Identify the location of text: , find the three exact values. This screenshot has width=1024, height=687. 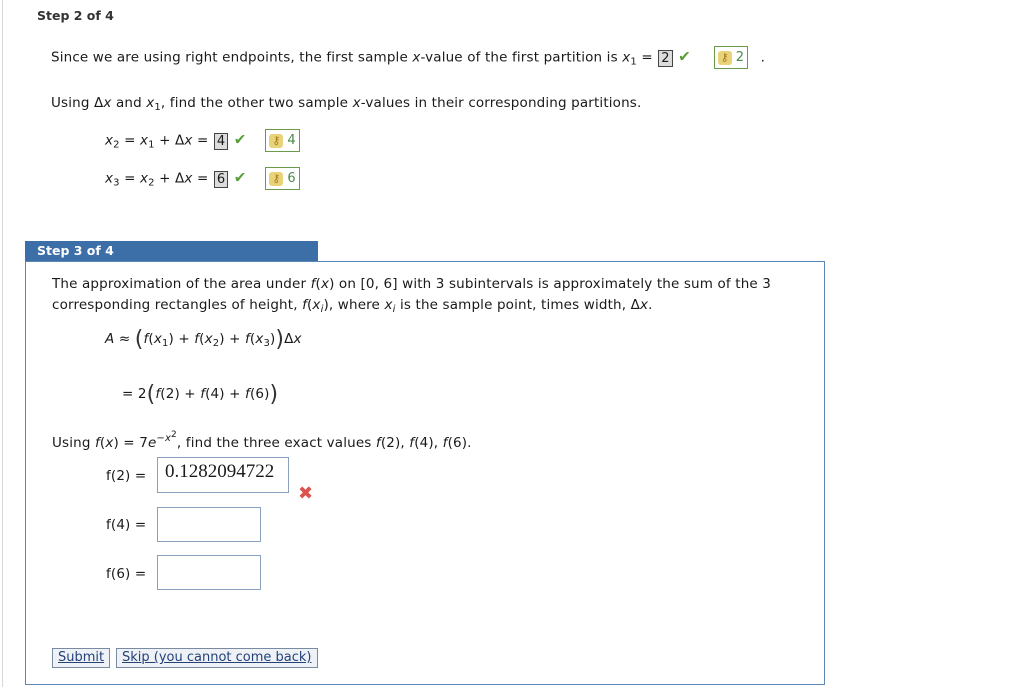
(276, 443).